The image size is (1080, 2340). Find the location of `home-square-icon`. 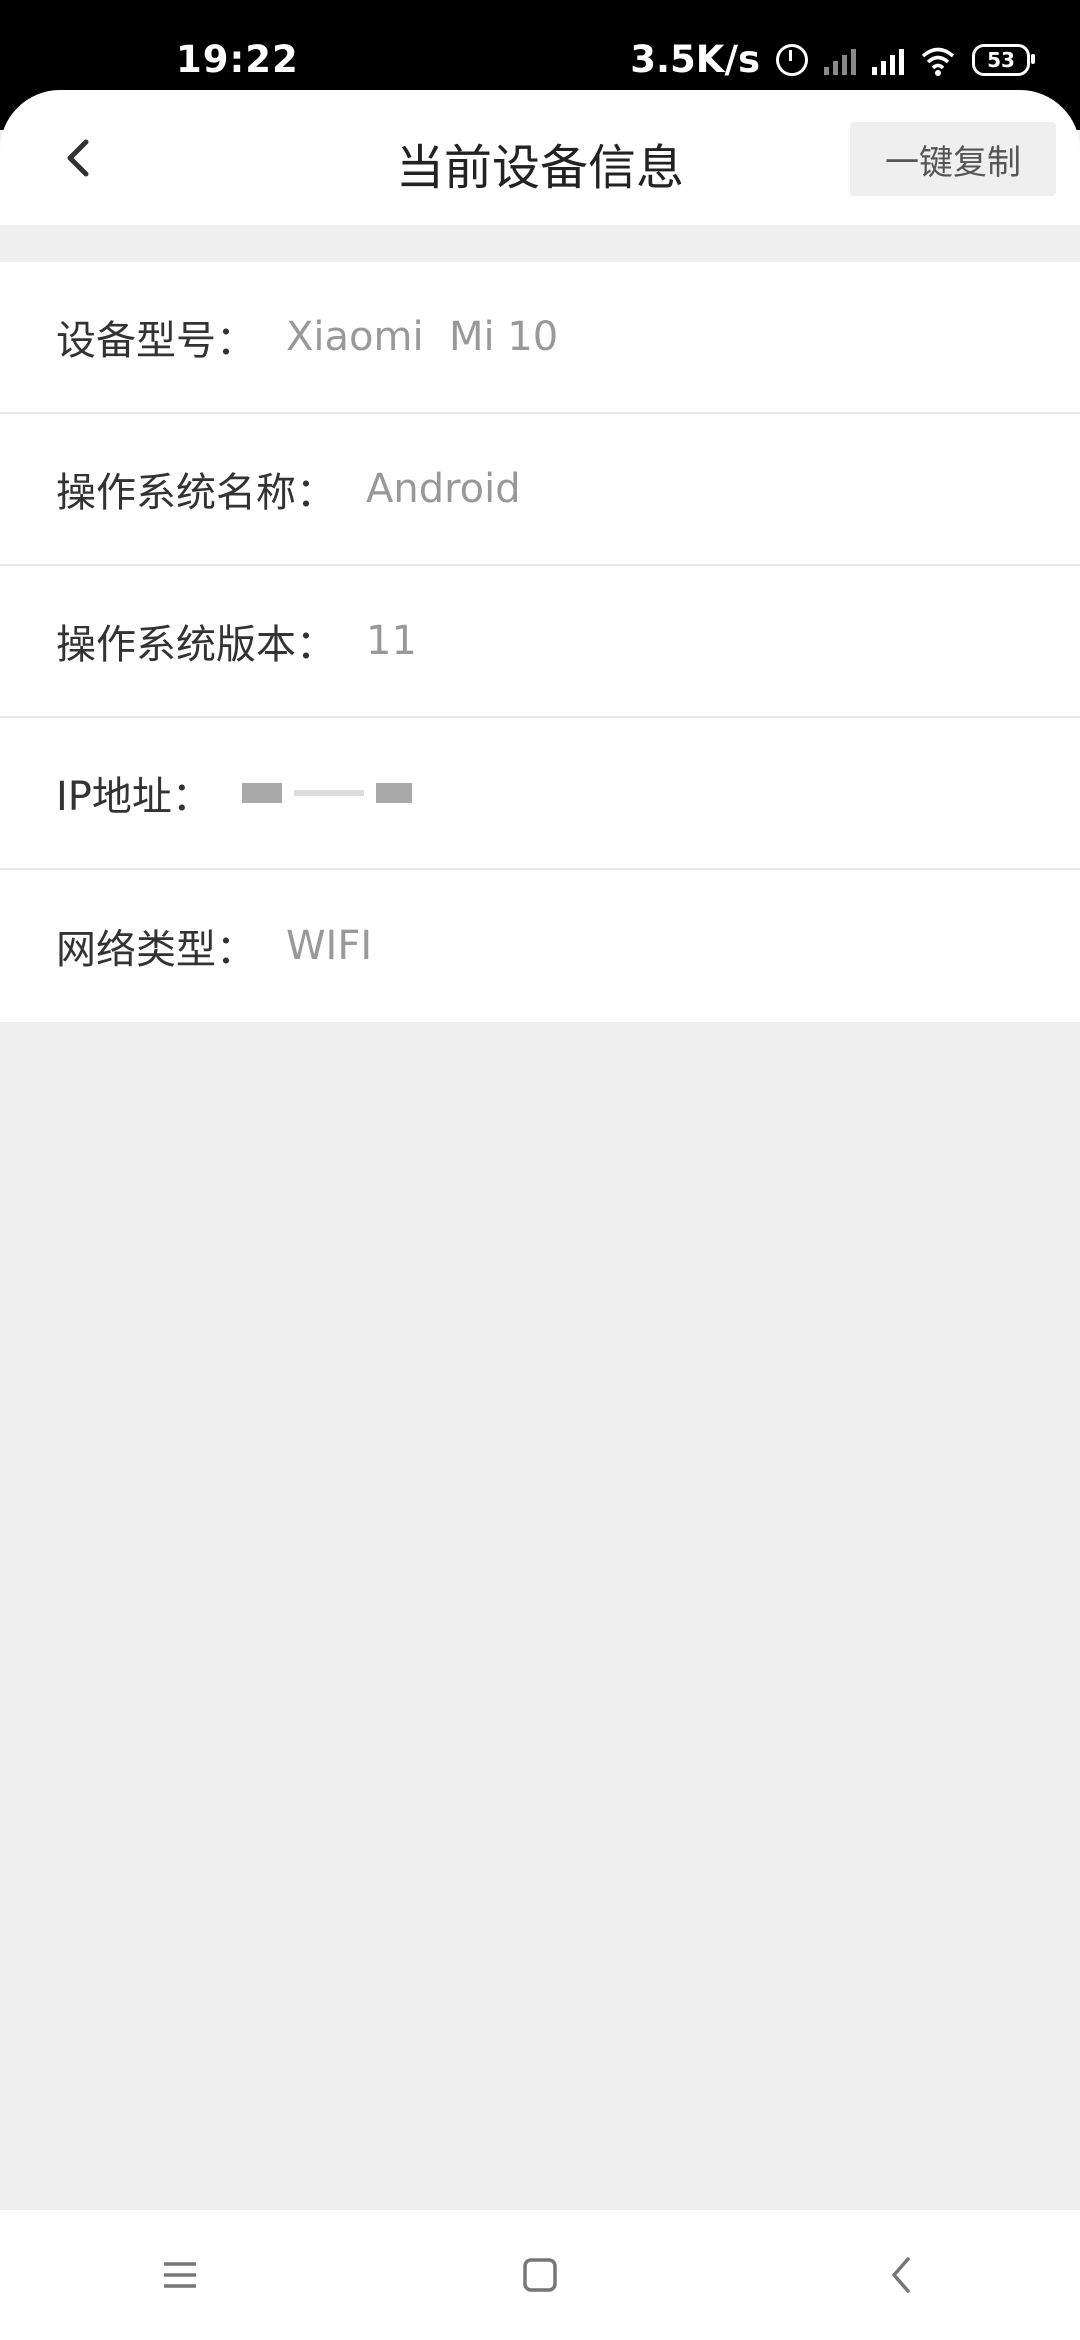

home-square-icon is located at coordinates (540, 2275).